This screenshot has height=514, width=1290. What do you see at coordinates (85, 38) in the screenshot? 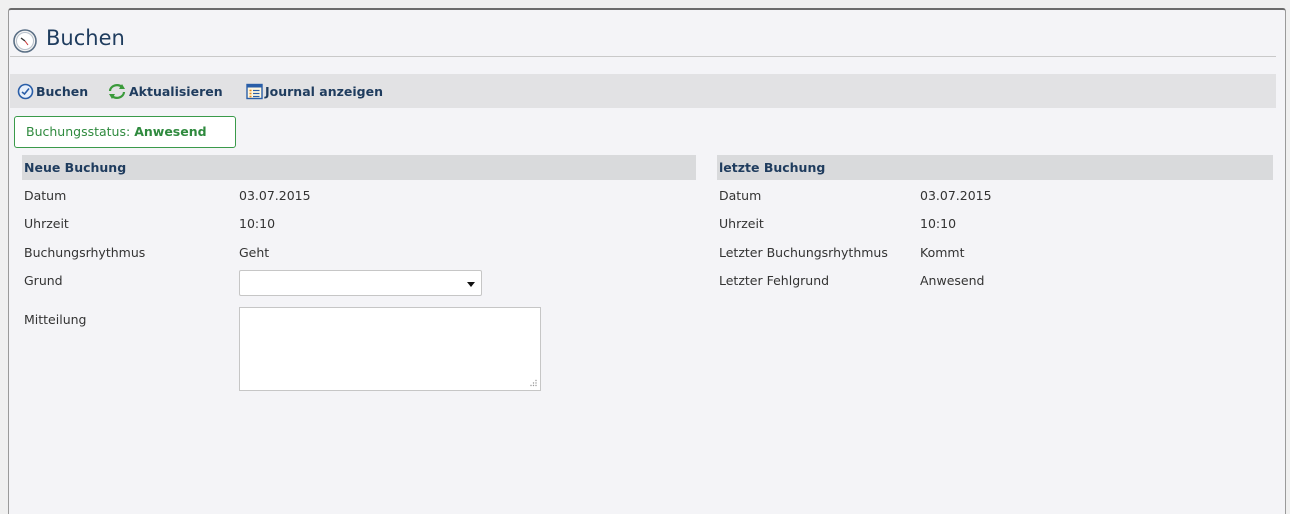
I see `page-title: Buchen` at bounding box center [85, 38].